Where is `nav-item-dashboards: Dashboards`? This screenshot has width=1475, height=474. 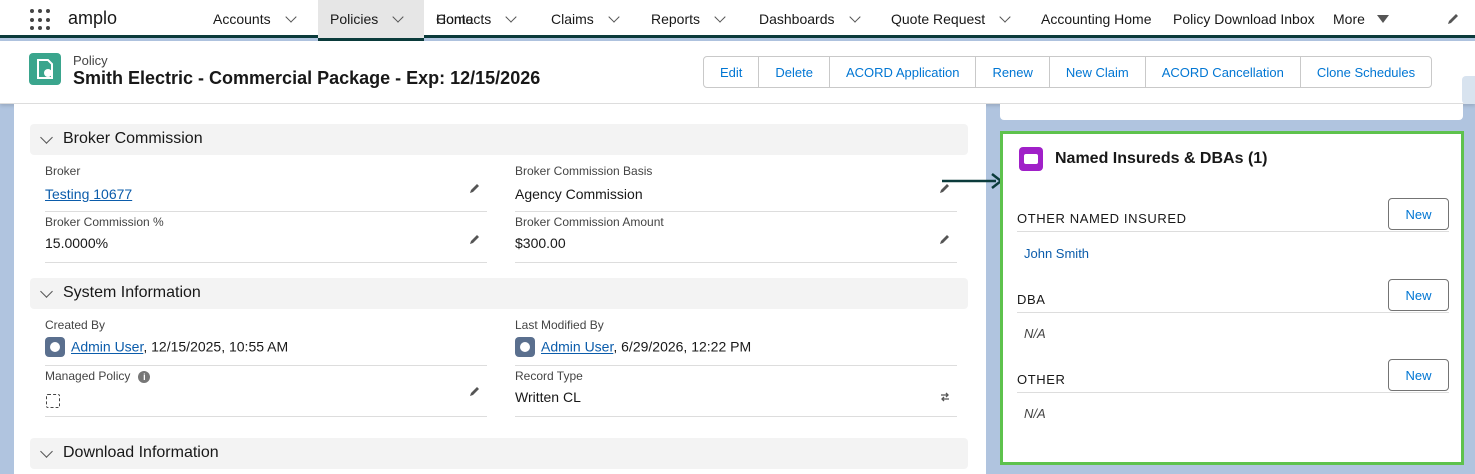 nav-item-dashboards: Dashboards is located at coordinates (810, 19).